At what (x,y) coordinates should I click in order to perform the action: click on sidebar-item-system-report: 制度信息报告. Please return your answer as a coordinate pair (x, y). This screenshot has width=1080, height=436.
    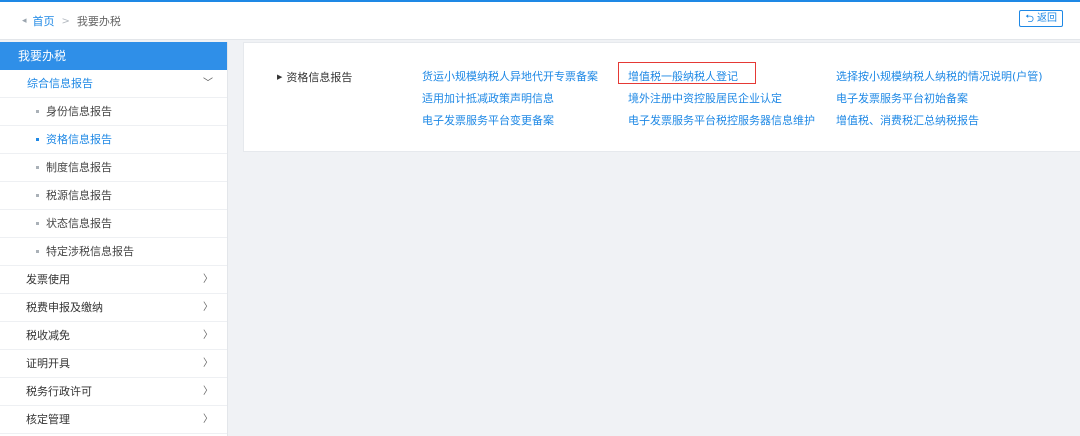
    Looking at the image, I should click on (113, 168).